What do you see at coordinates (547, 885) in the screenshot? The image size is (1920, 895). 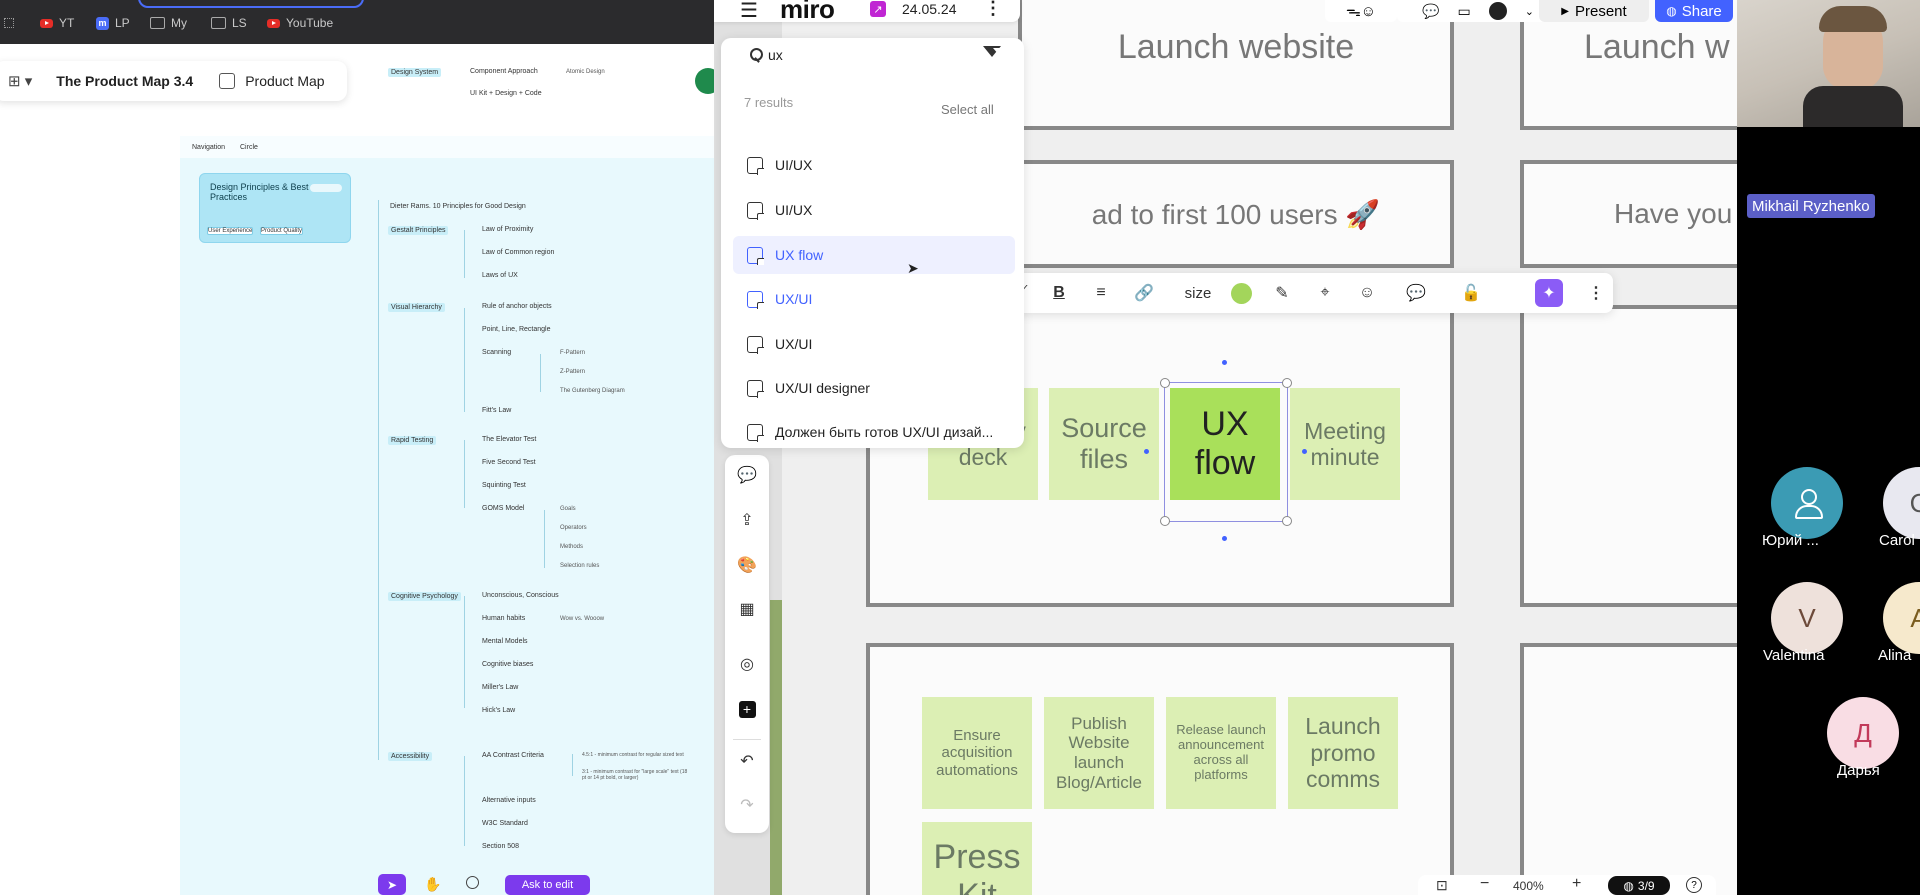 I see `ask-to-edit-button: Ask to edit` at bounding box center [547, 885].